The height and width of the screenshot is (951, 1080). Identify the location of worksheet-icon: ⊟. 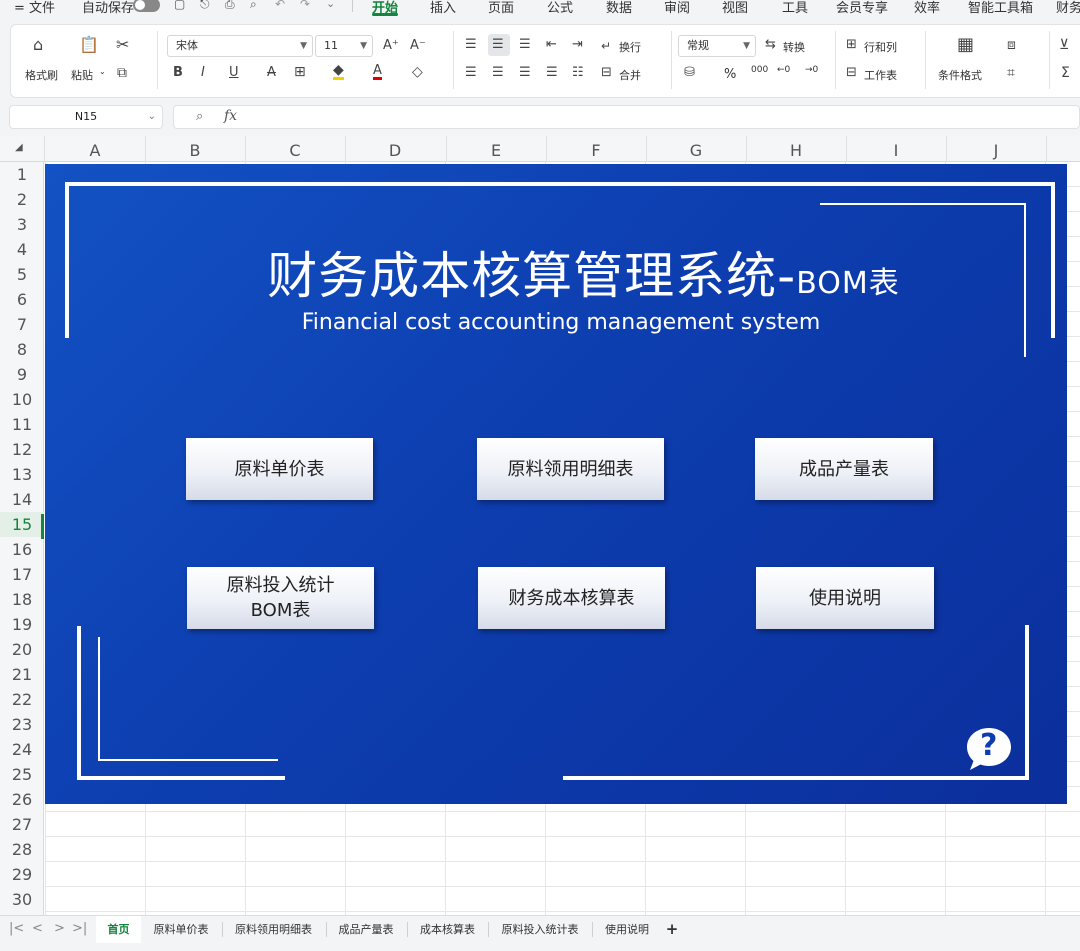
(851, 73).